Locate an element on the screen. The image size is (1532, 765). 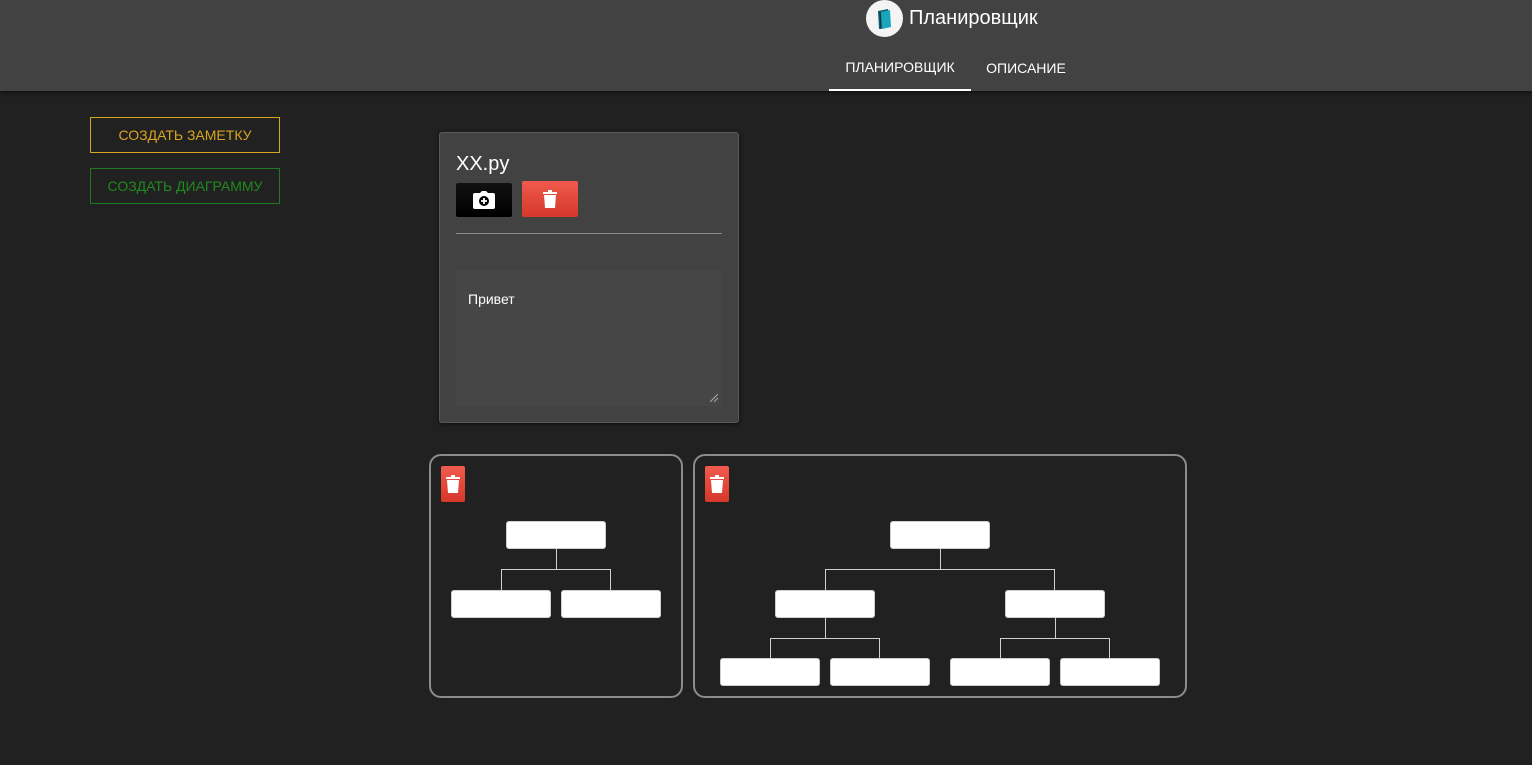
app-title: Планировщик is located at coordinates (973, 18).